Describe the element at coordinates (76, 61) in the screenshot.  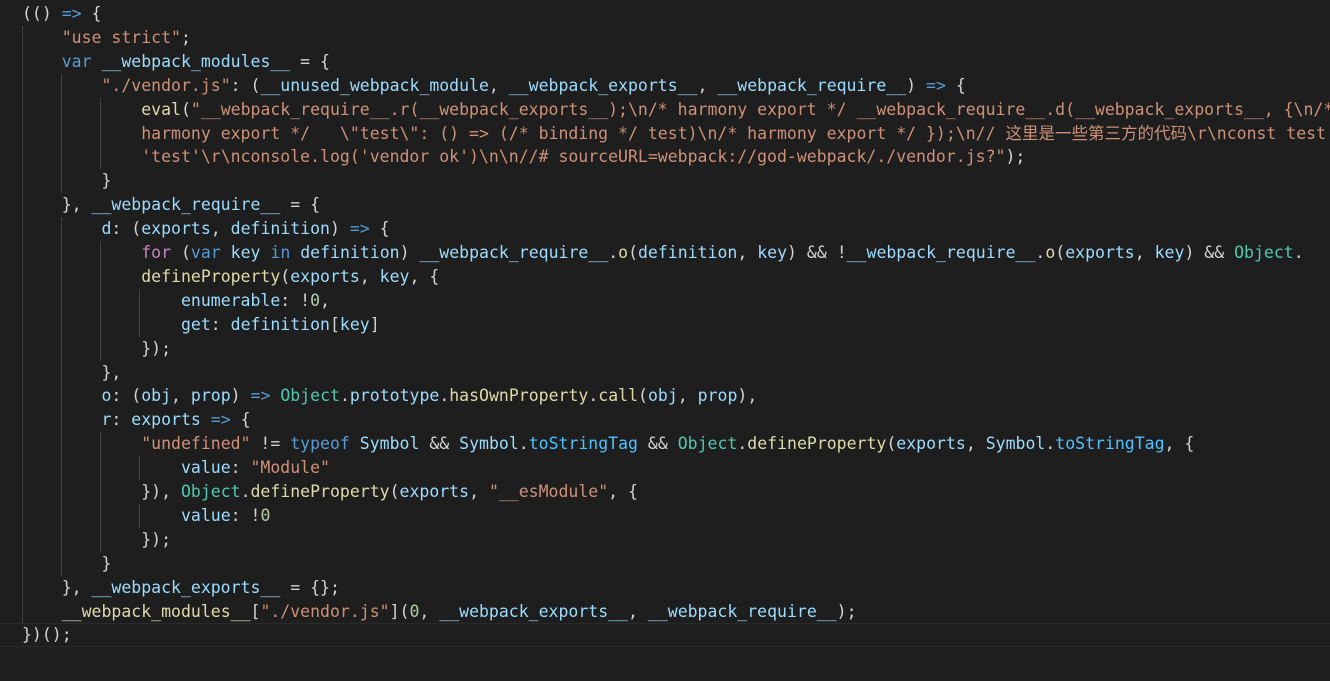
I see `code-token: var` at that location.